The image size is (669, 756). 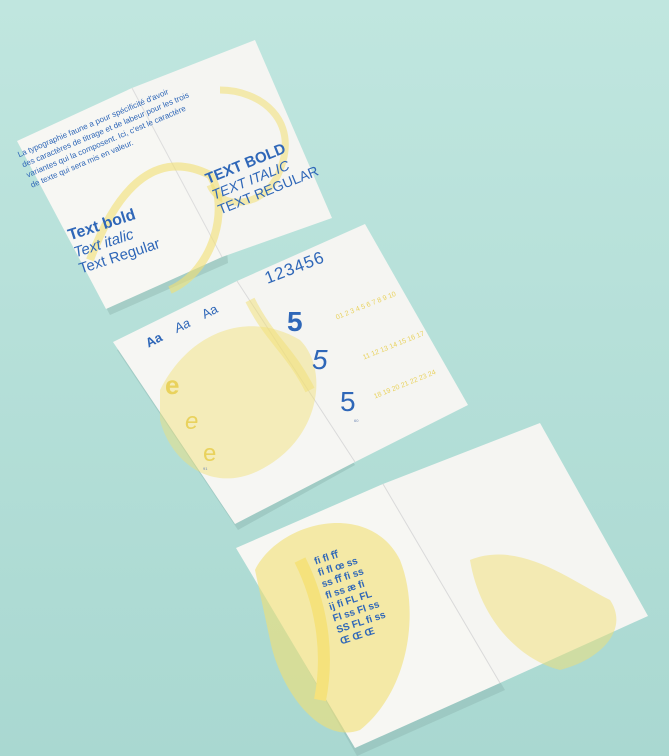 What do you see at coordinates (295, 321) in the screenshot?
I see `five-1: 5` at bounding box center [295, 321].